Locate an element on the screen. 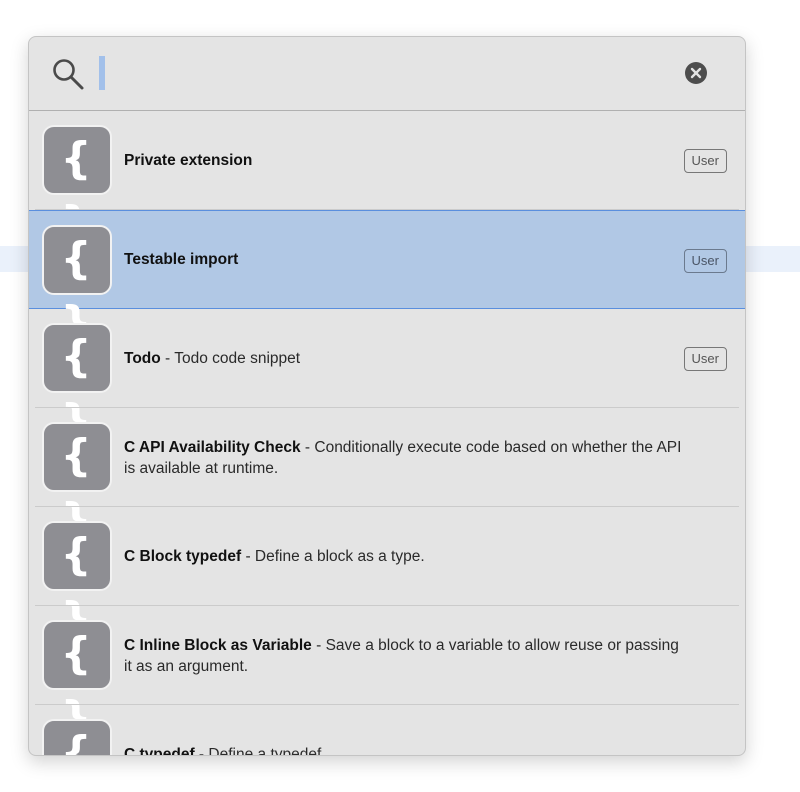 This screenshot has height=792, width=800. snippet-title: Todo is located at coordinates (142, 358).